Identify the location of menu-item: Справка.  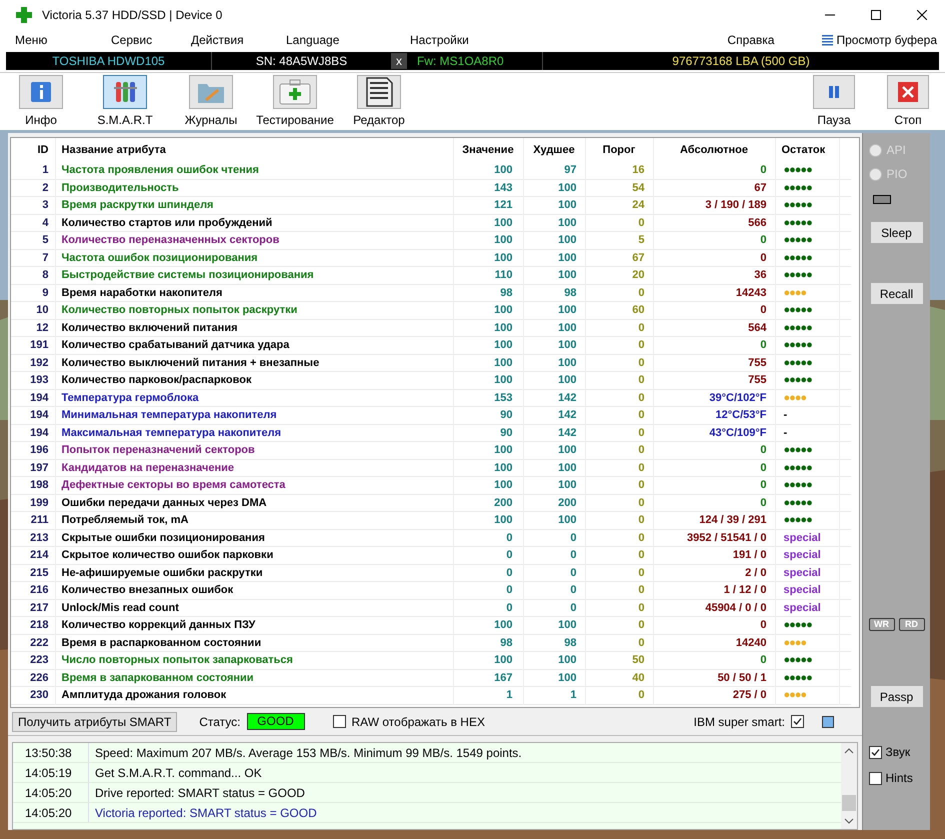
(750, 40).